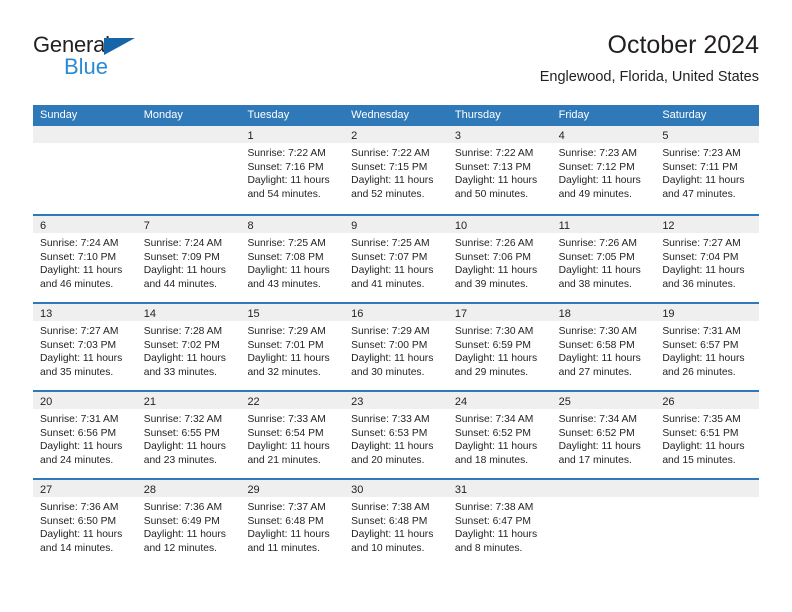 This screenshot has height=612, width=792. I want to click on daylight-text-line2: and 11 minutes., so click(283, 548).